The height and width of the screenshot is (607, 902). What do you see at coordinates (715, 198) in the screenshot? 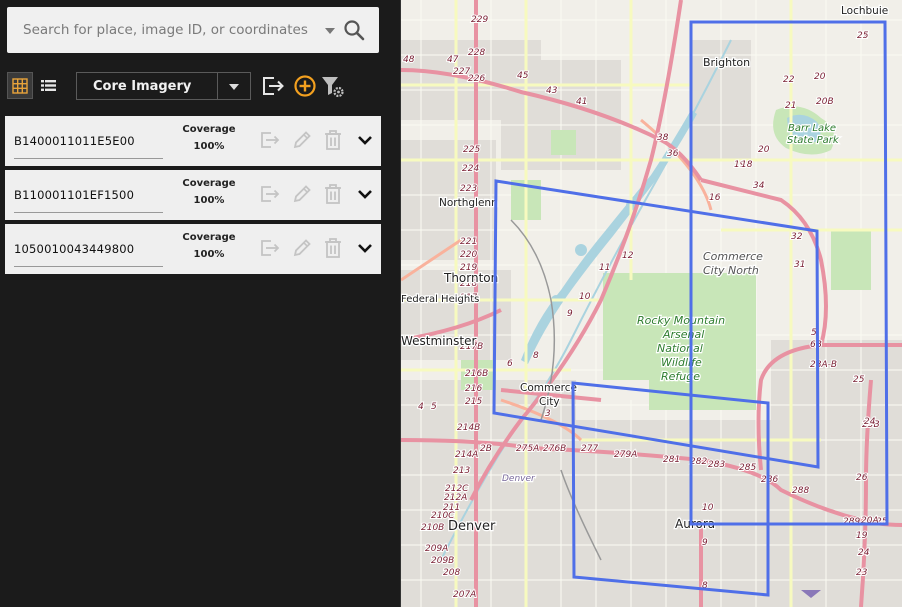
I see `exit-label: 16` at bounding box center [715, 198].